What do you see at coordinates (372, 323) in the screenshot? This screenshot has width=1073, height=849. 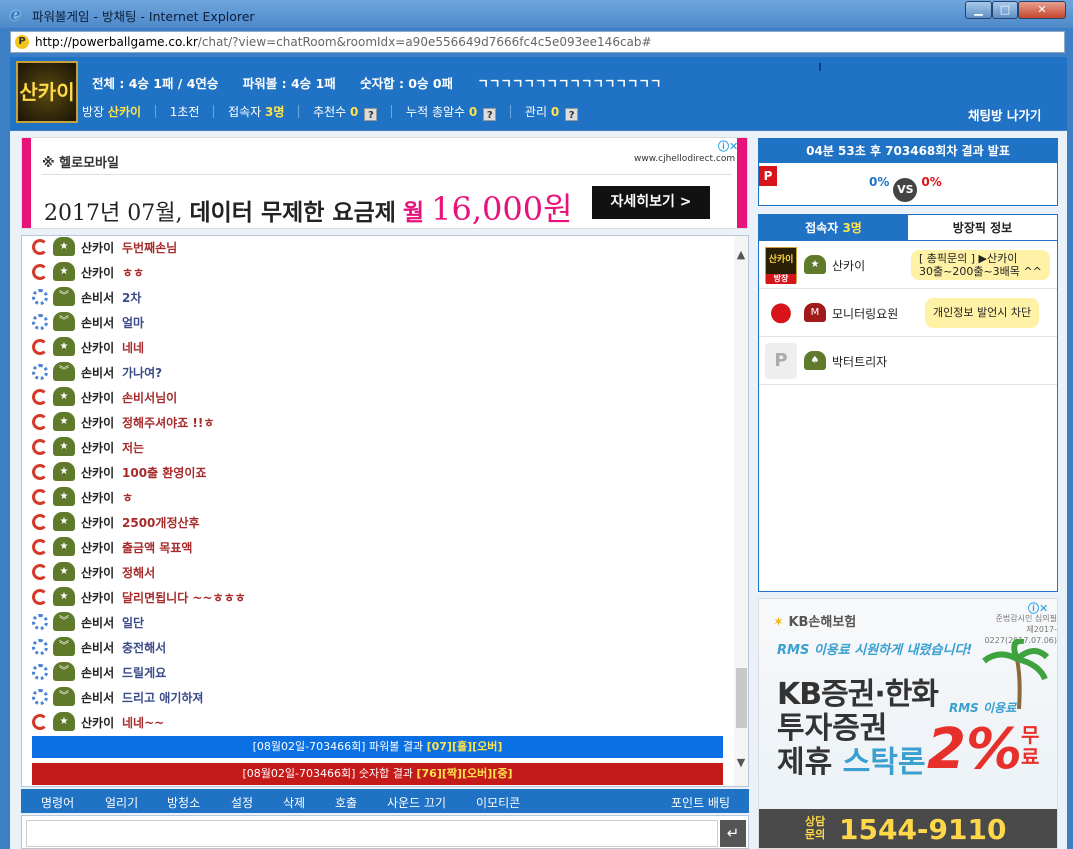 I see `chat-message: ︾ 손비서 얼마` at bounding box center [372, 323].